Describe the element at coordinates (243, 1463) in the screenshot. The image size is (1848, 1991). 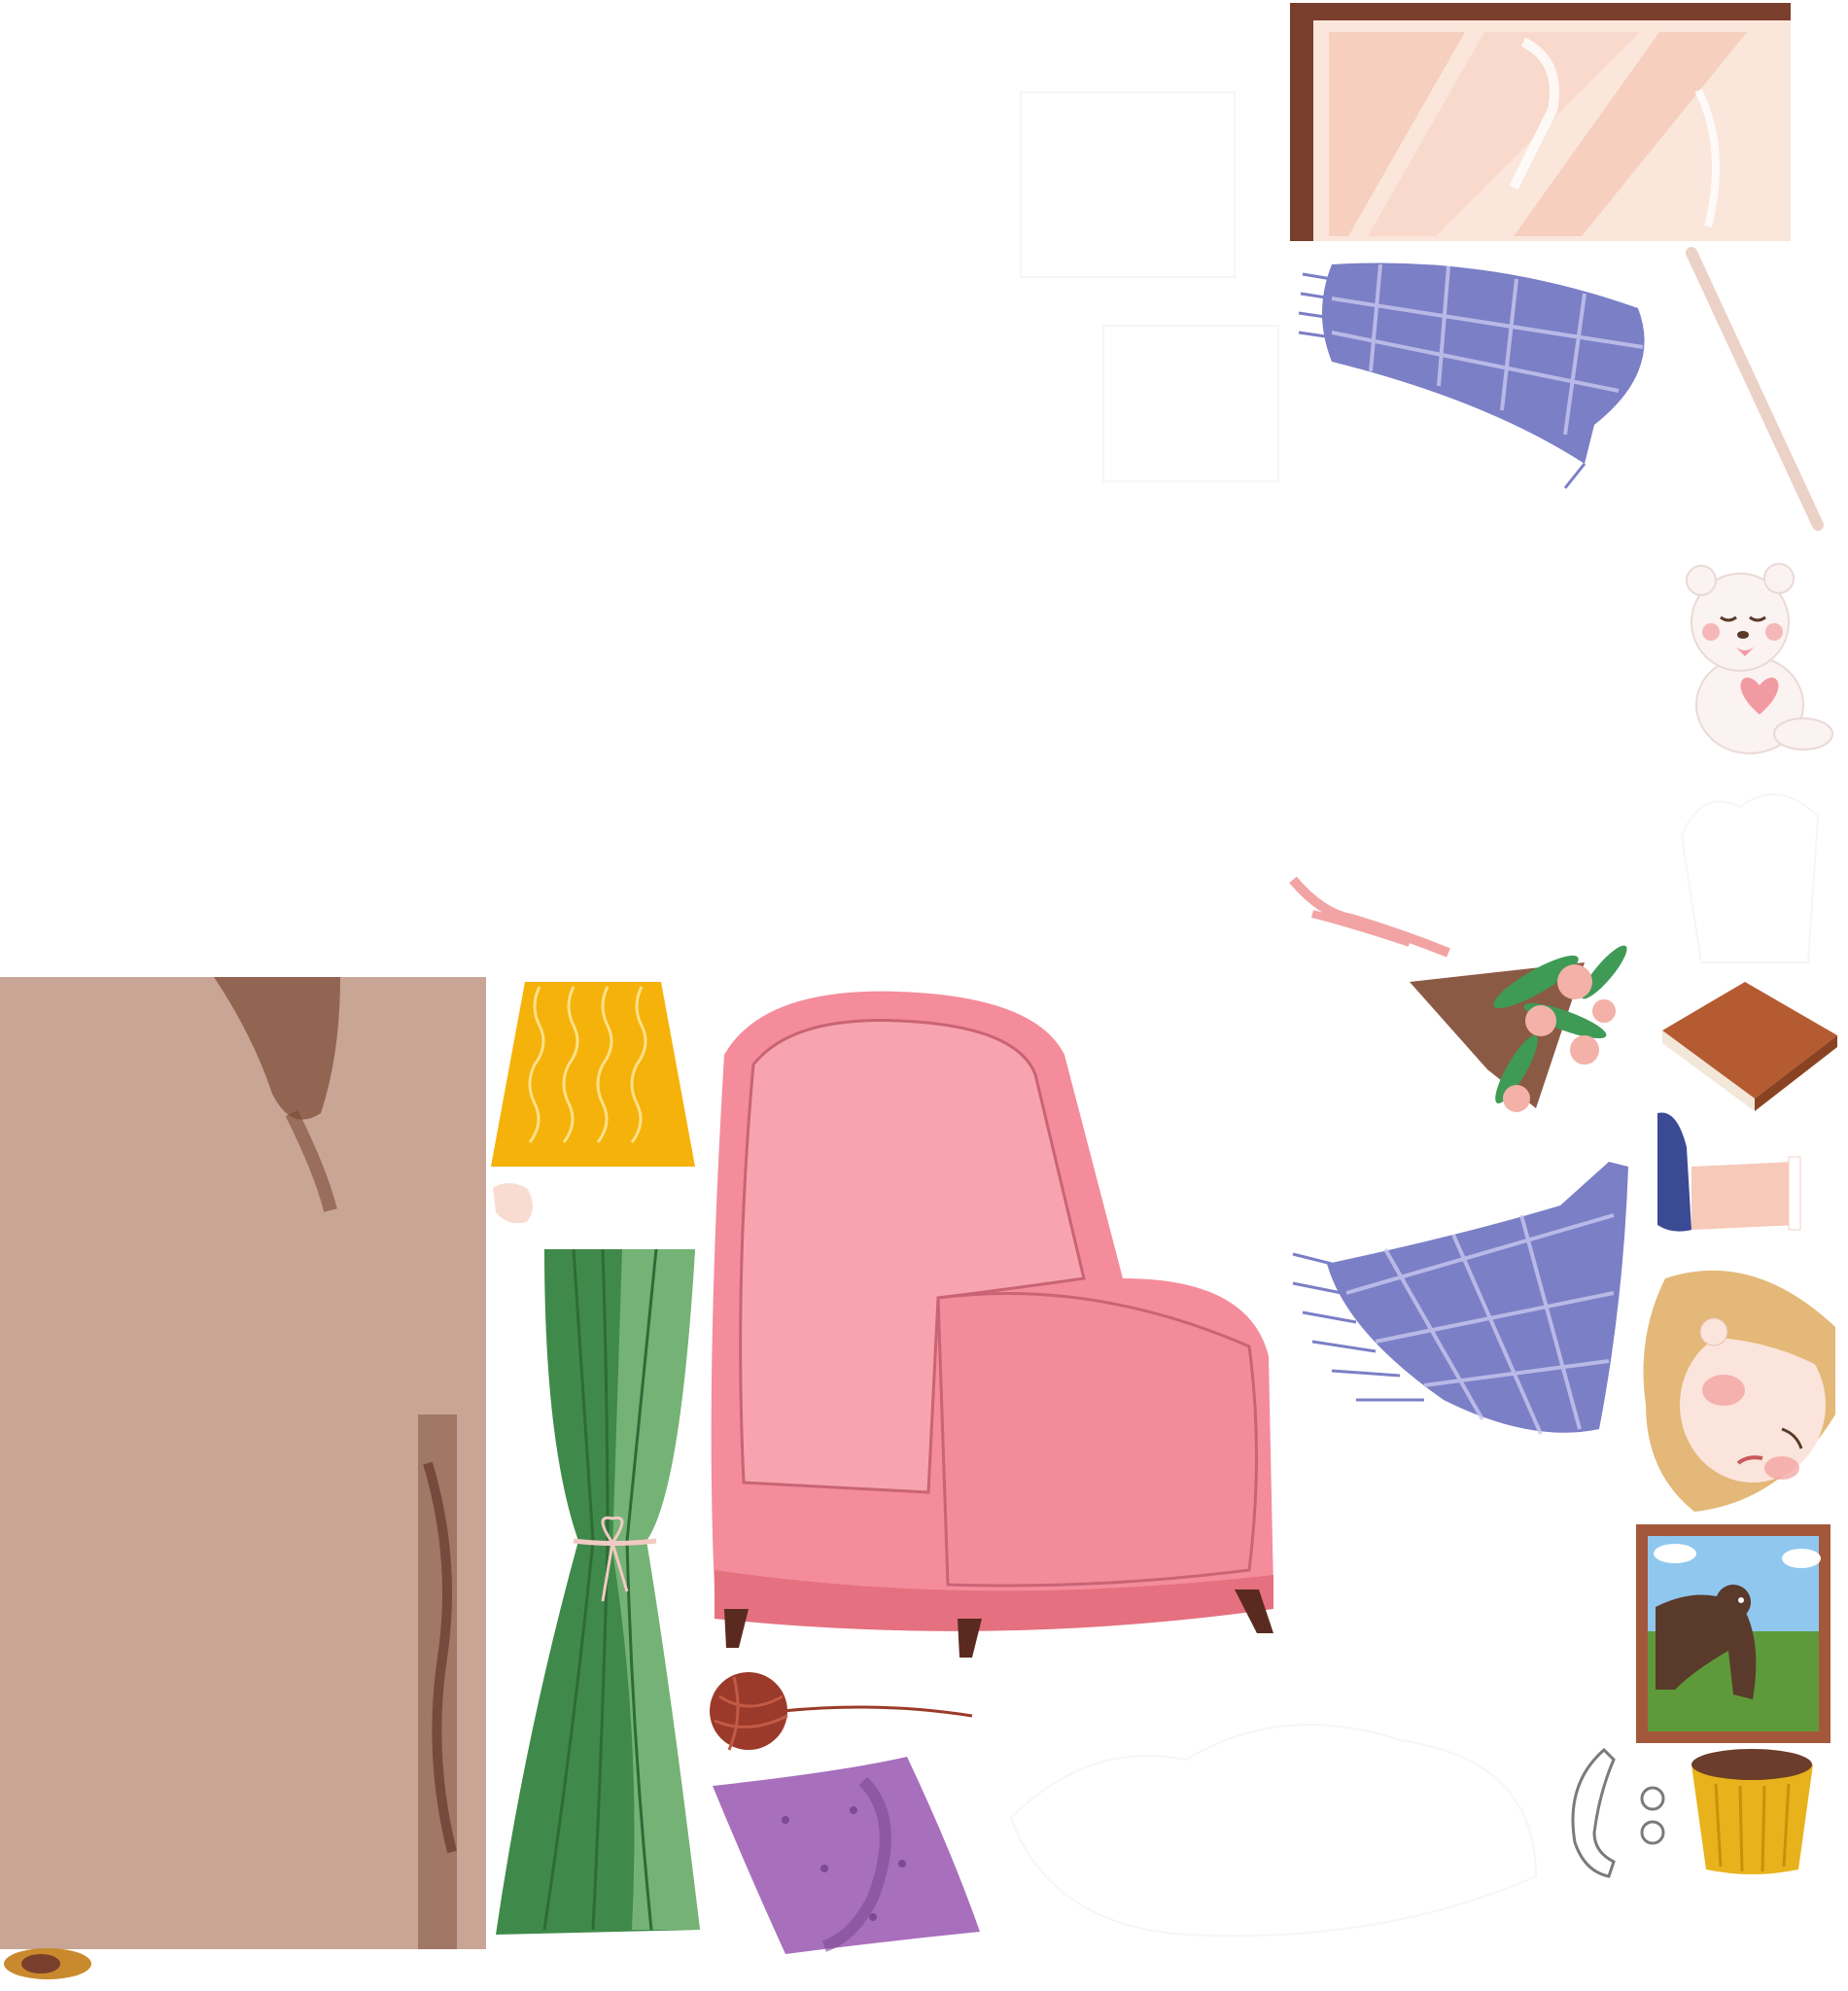
I see `wooden-door-sprite` at that location.